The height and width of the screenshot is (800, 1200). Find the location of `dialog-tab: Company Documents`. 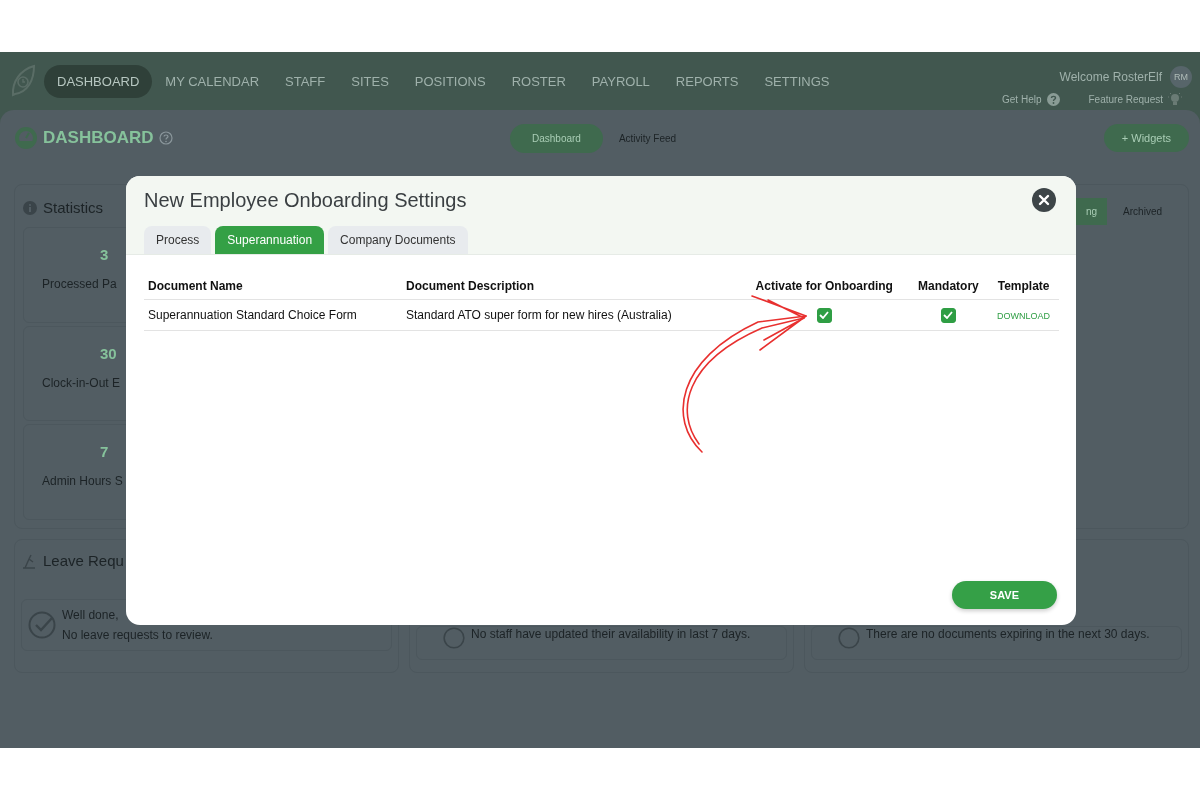

dialog-tab: Company Documents is located at coordinates (398, 240).